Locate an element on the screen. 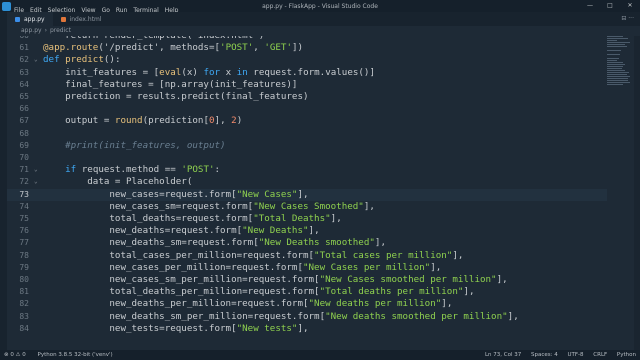 This screenshot has height=360, width=640. code-line: 72 ⌄ data = Placeholder( is located at coordinates (307, 182).